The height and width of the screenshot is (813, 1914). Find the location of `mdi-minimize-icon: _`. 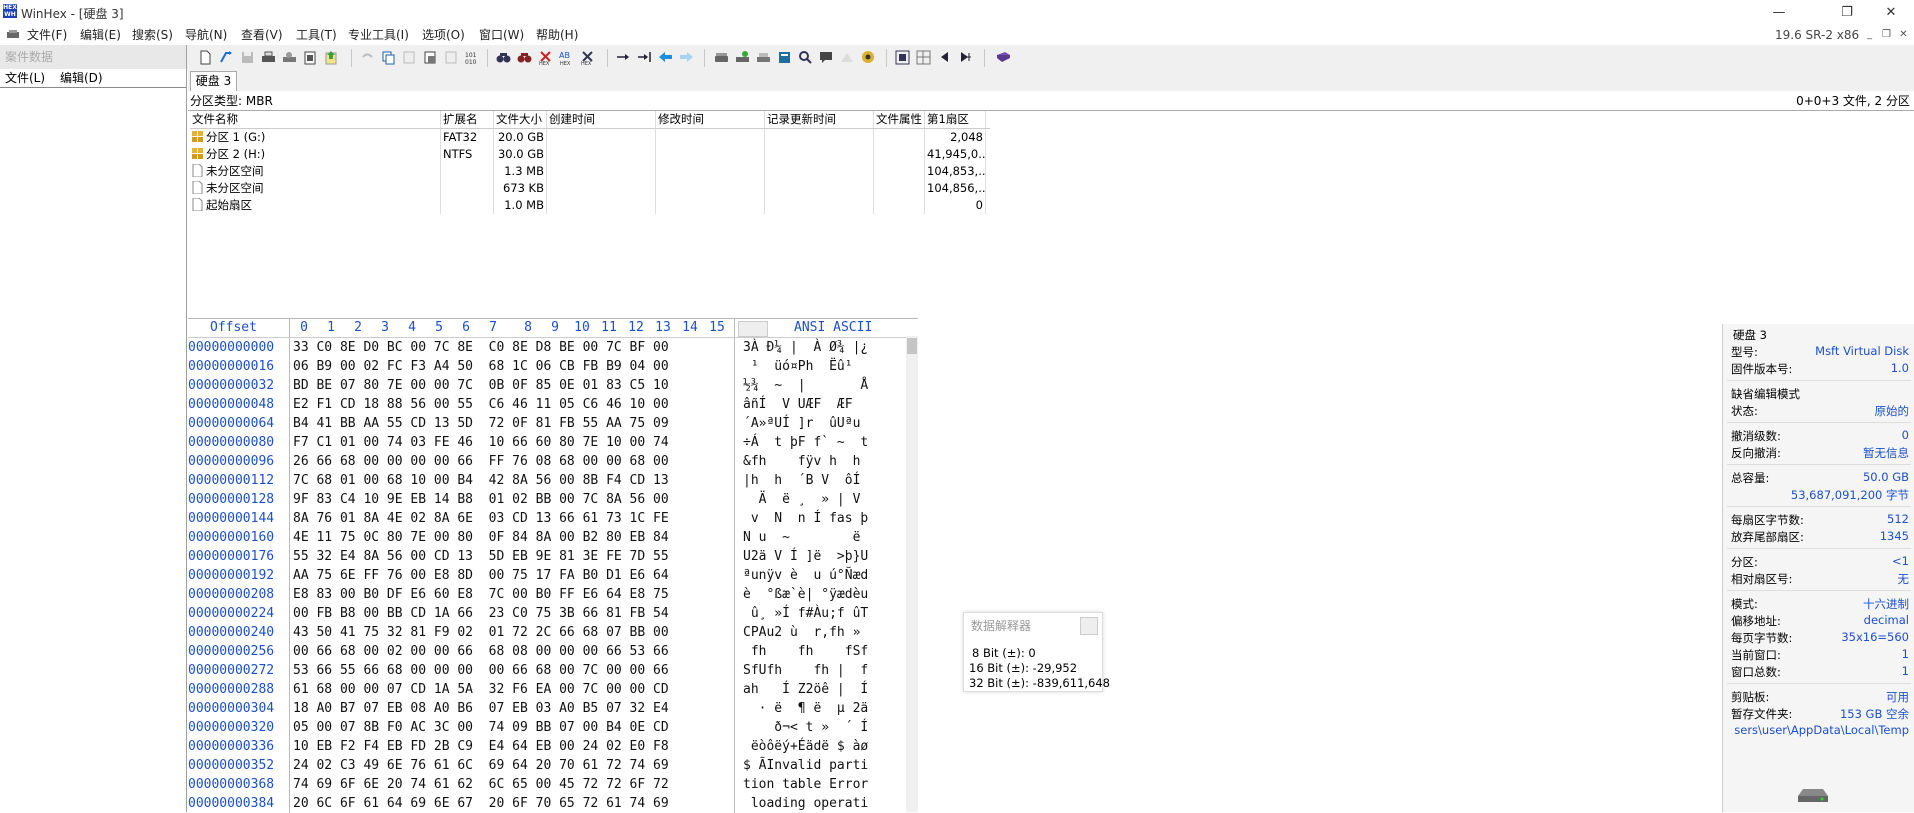

mdi-minimize-icon: _ is located at coordinates (1869, 34).